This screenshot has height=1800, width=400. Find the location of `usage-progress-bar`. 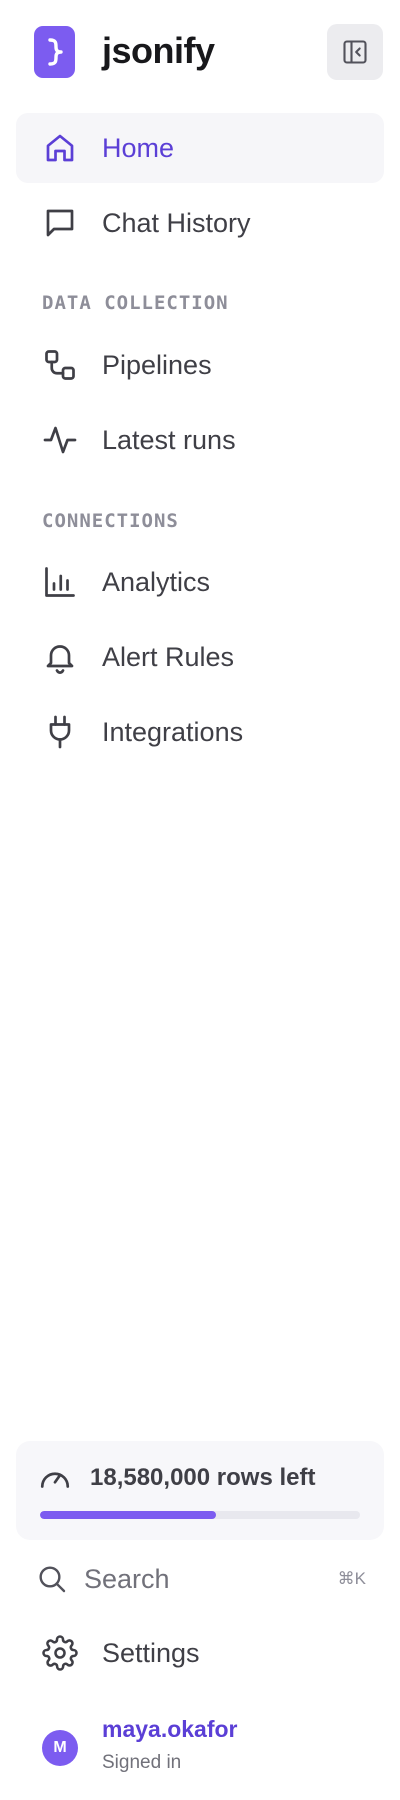

usage-progress-bar is located at coordinates (200, 1515).